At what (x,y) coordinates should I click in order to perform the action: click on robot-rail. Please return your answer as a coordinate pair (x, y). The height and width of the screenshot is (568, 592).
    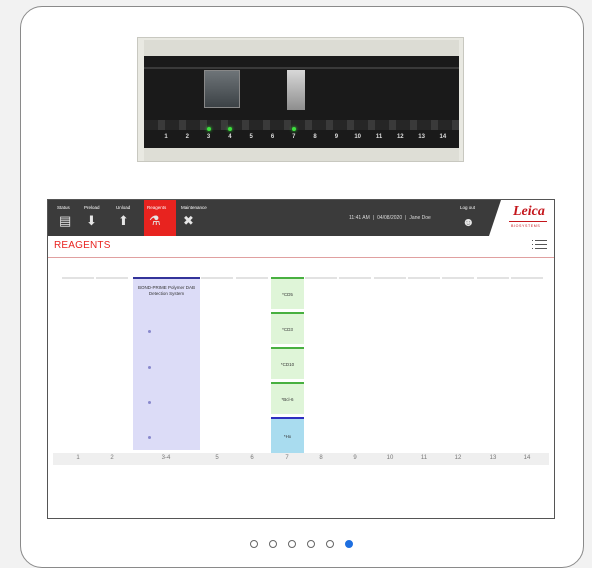
    Looking at the image, I should click on (301, 68).